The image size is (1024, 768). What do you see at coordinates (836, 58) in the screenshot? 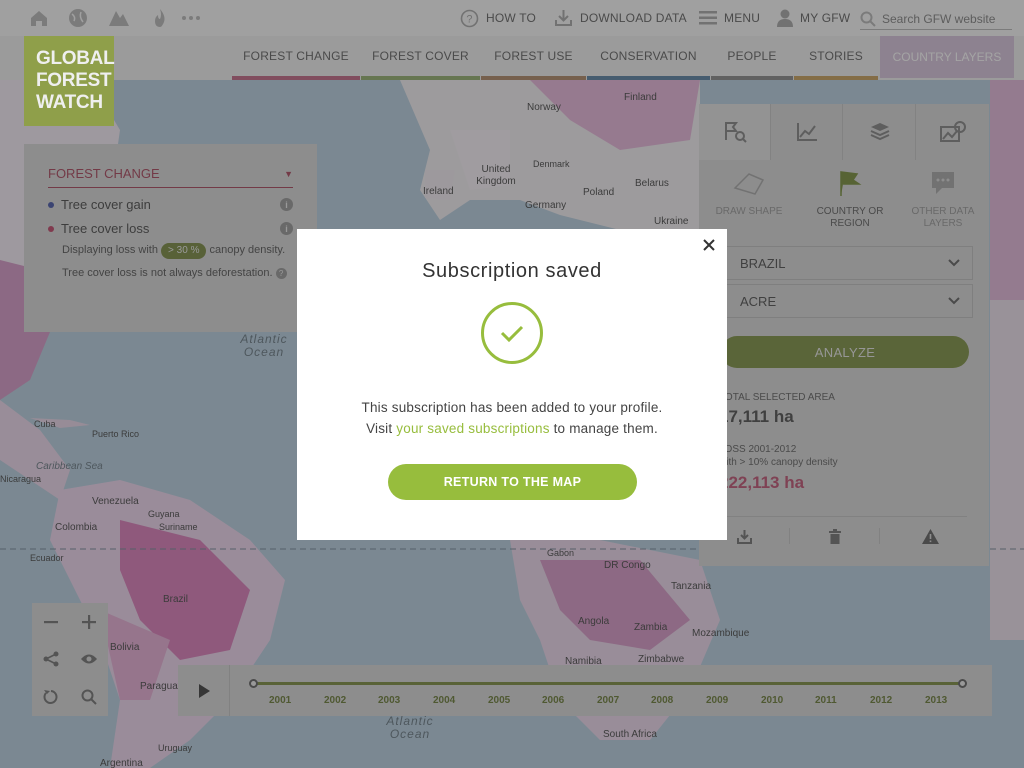
I see `tab-stories: STORIES` at bounding box center [836, 58].